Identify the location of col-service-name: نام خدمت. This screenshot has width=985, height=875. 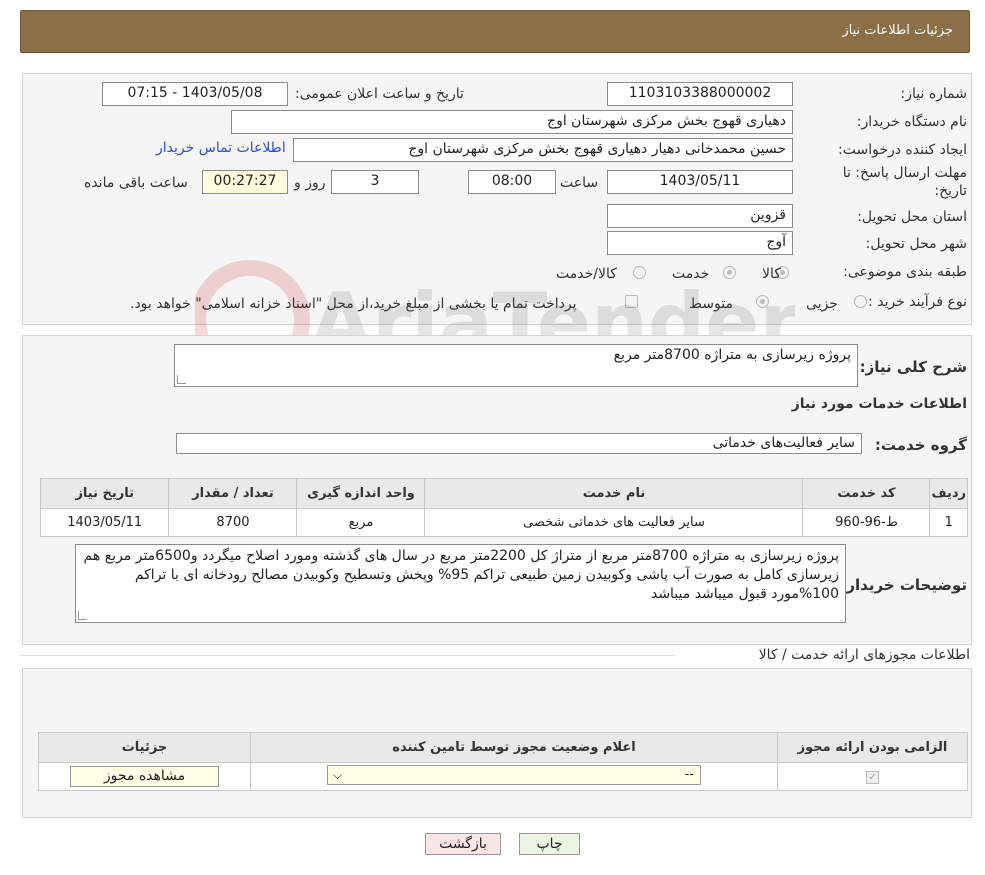
(614, 493).